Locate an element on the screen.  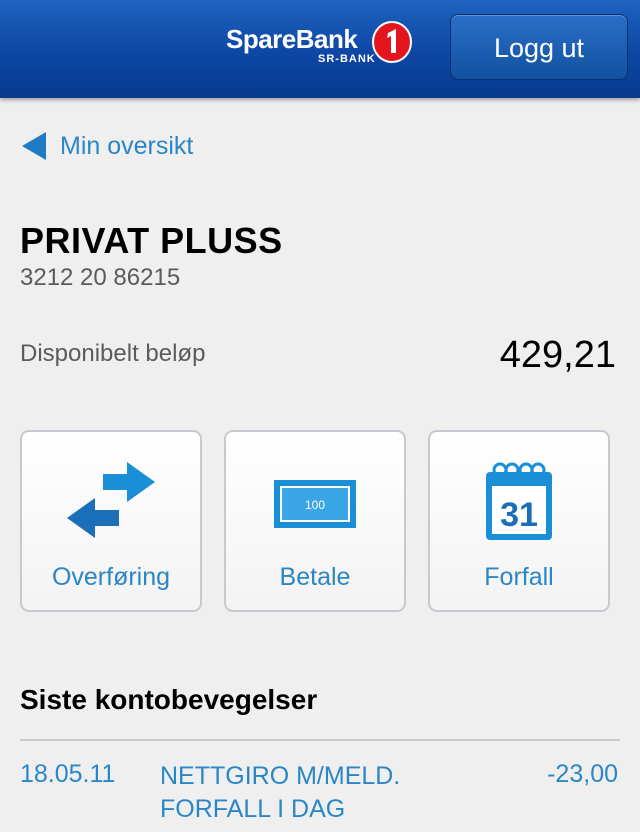
transaction-amount: -23,00 is located at coordinates (582, 774).